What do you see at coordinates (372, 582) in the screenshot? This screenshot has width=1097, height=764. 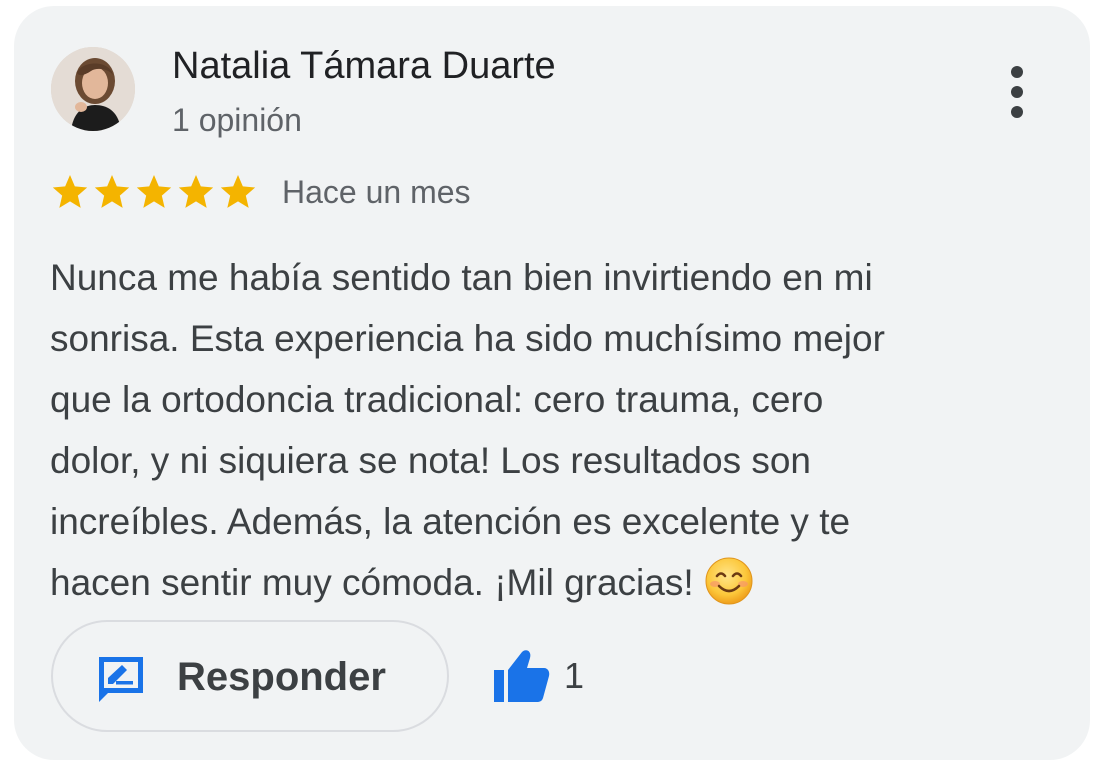 I see `review-text-line: hacen sentir muy cómoda. ¡Mil gracias!` at bounding box center [372, 582].